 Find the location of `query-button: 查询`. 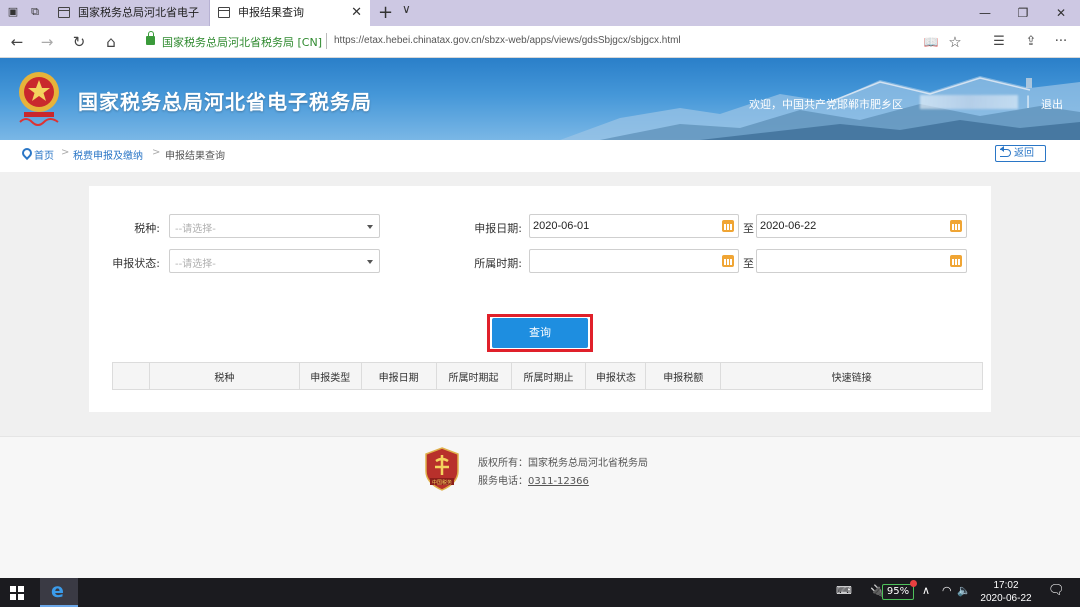

query-button: 查询 is located at coordinates (540, 333).